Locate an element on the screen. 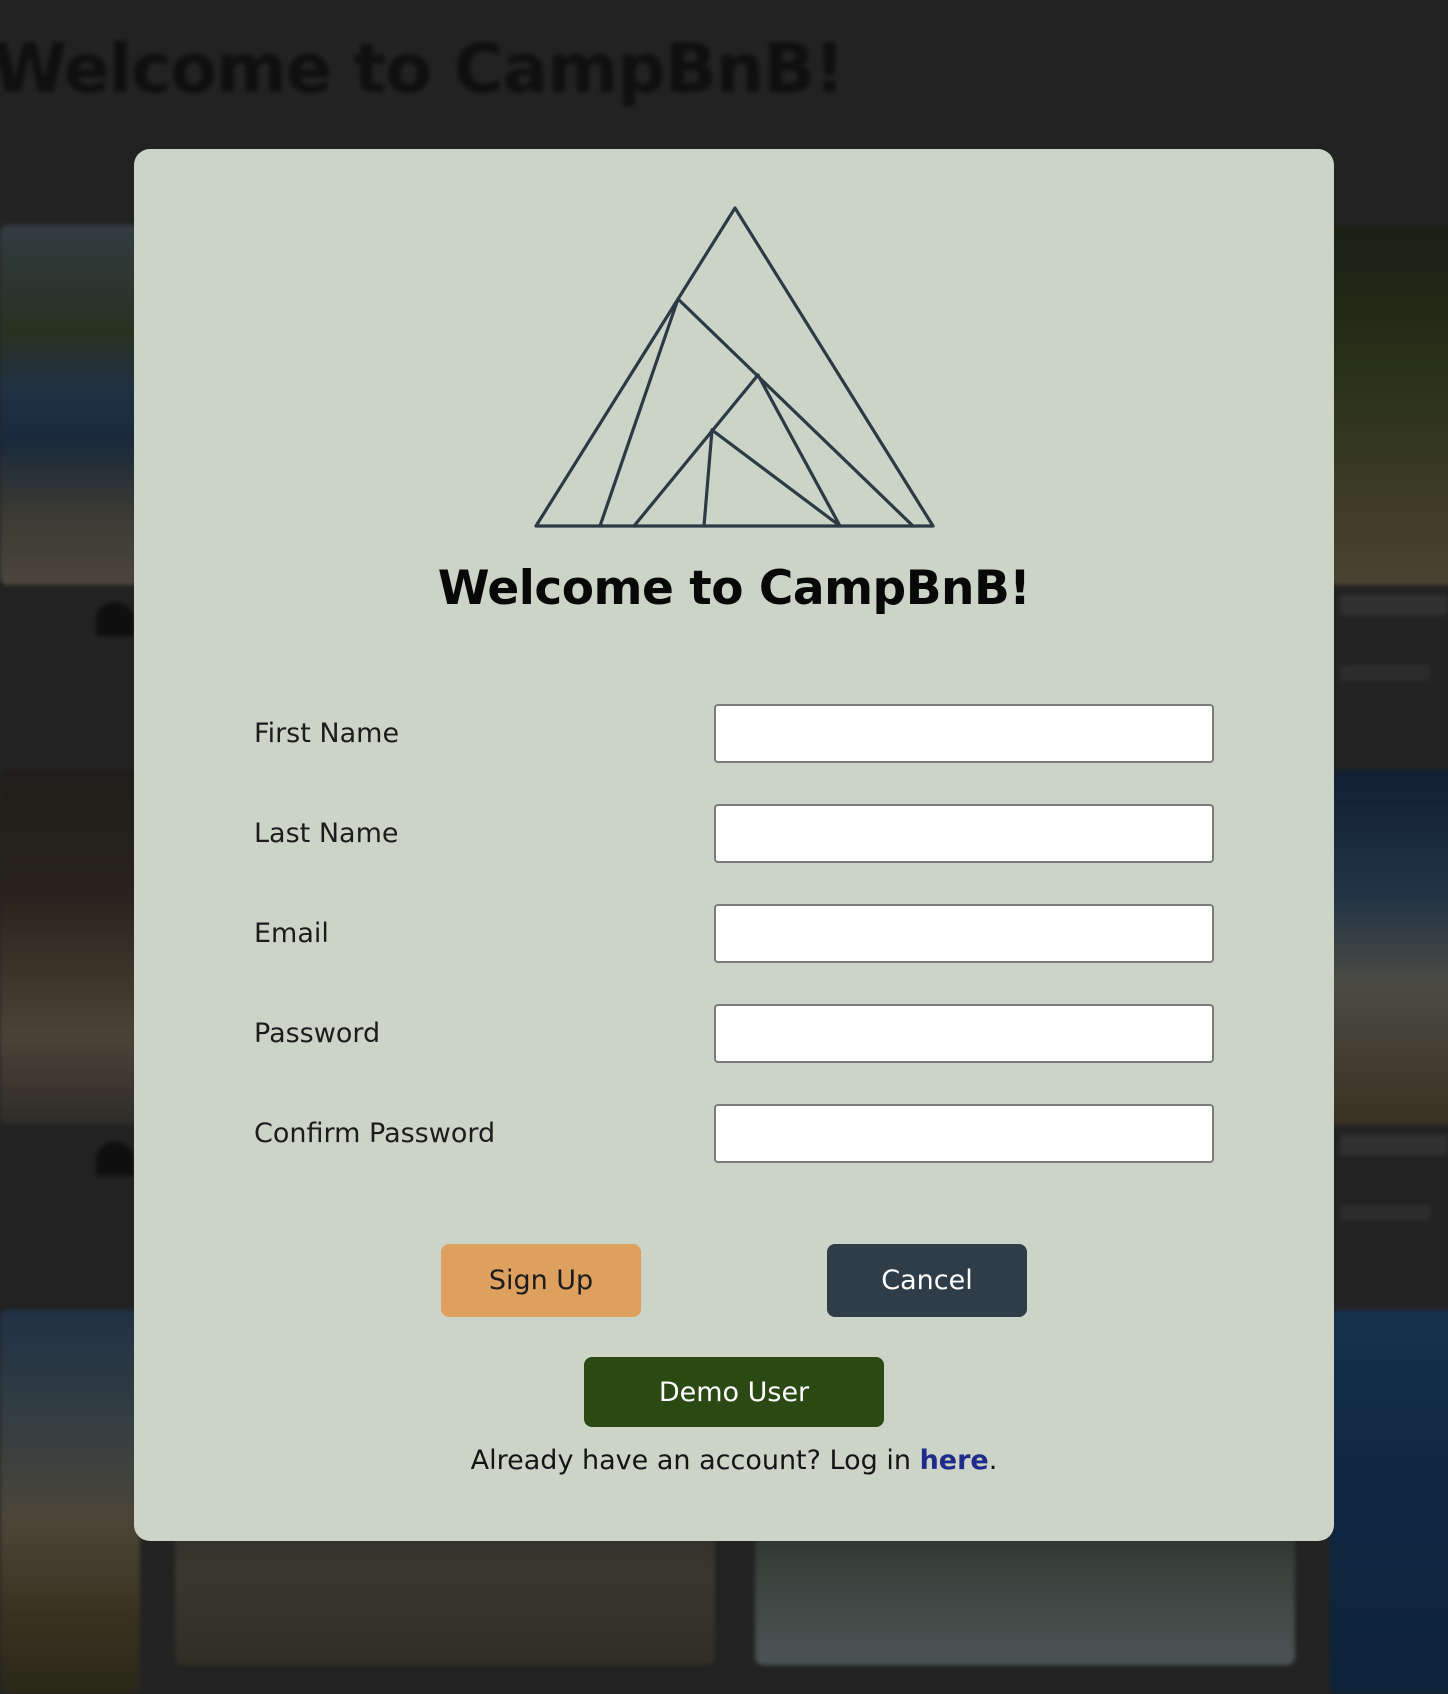  login-prompt: Already have an account? Log in here. is located at coordinates (734, 1460).